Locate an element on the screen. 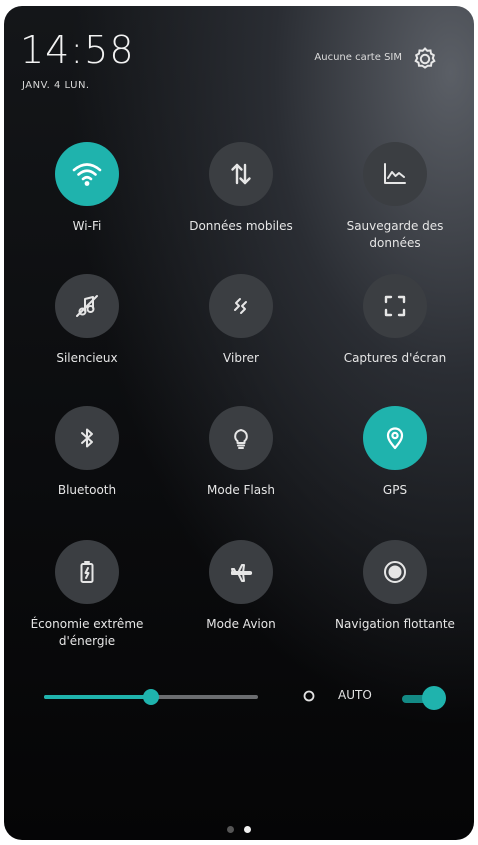  tile-silent: Silencieux is located at coordinates (87, 320).